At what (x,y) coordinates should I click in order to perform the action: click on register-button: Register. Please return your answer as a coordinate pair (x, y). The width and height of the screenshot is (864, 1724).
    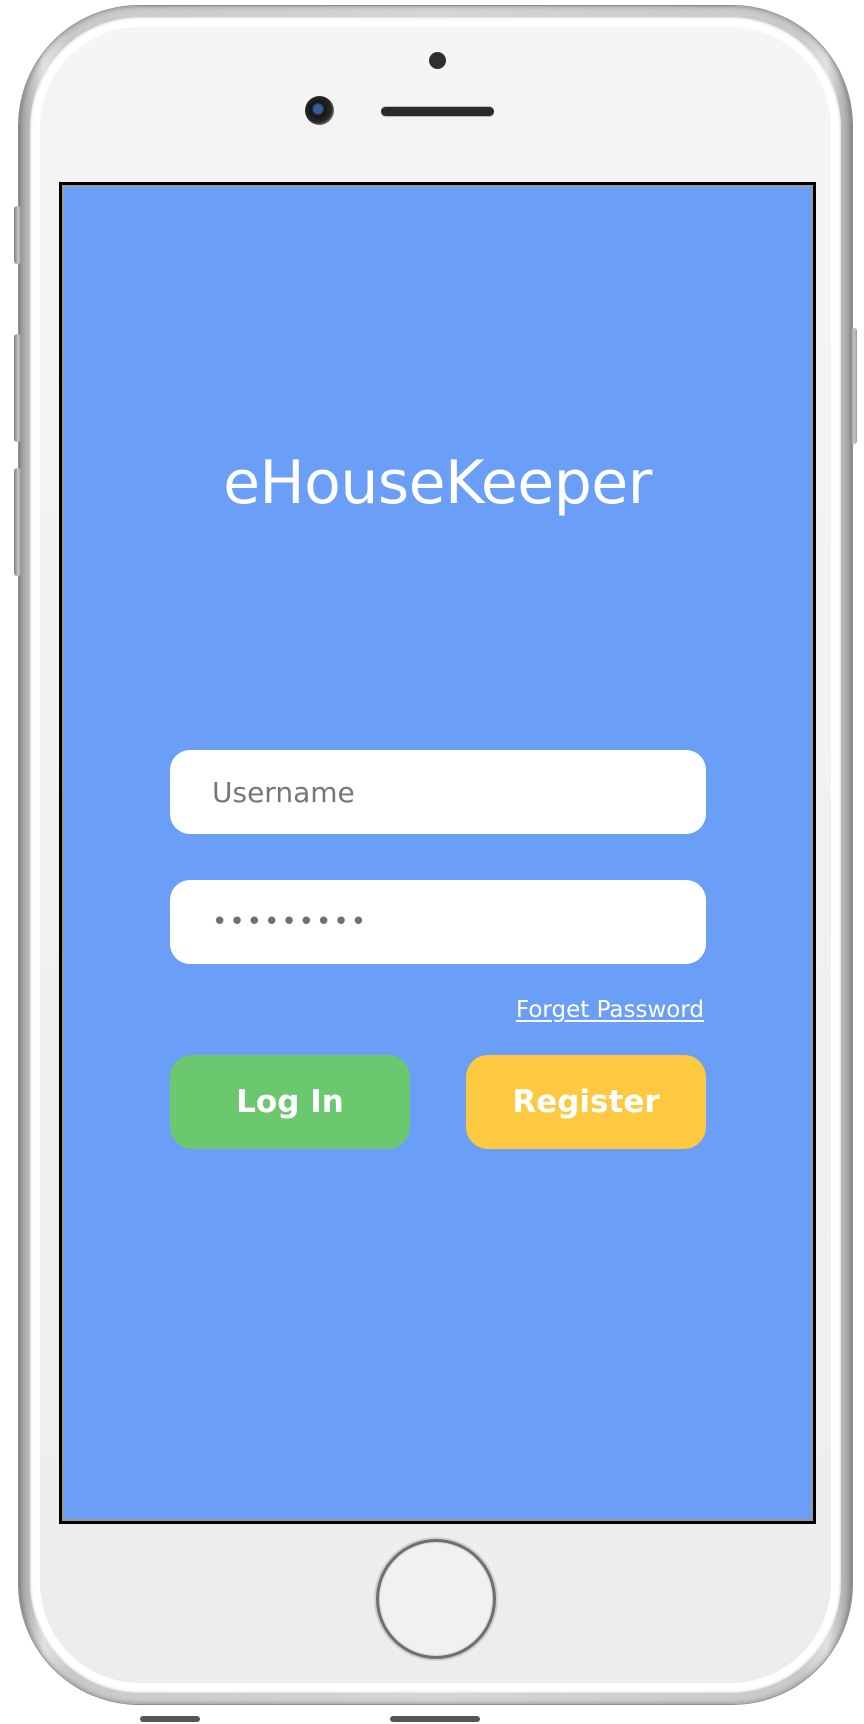
    Looking at the image, I should click on (586, 1102).